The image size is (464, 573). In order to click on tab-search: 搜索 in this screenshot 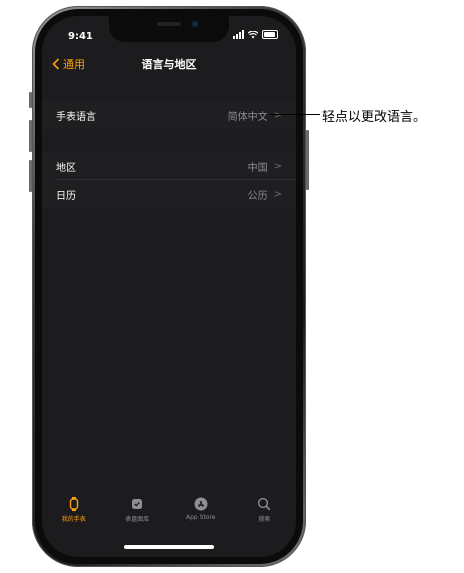, I will do `click(265, 517)`.